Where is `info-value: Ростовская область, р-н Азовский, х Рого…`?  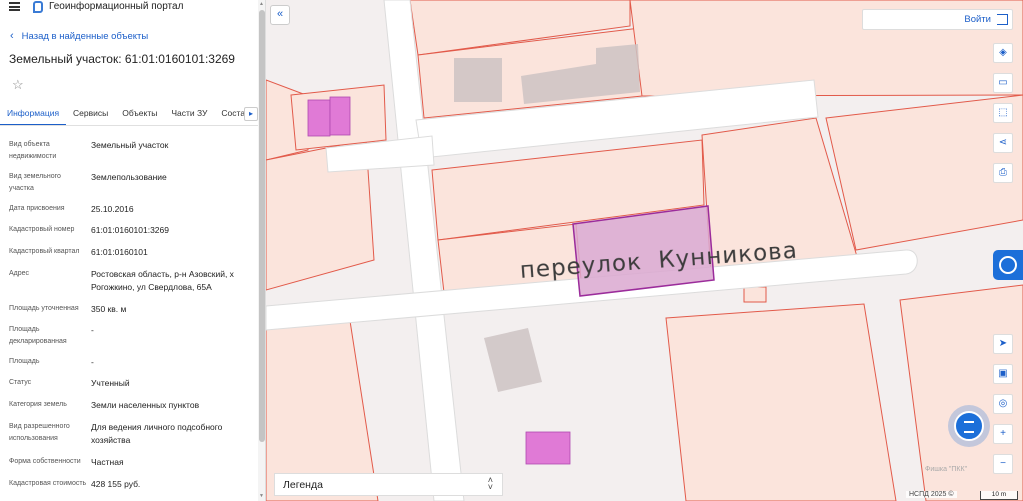
info-value: Ростовская область, р-н Азовский, х Рого… is located at coordinates (162, 280).